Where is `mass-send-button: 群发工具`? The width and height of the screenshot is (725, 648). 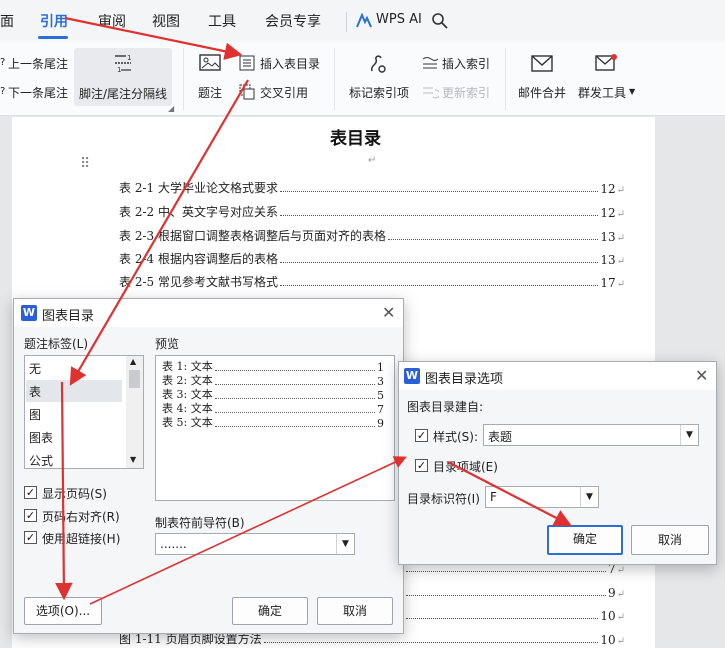 mass-send-button: 群发工具 is located at coordinates (602, 92).